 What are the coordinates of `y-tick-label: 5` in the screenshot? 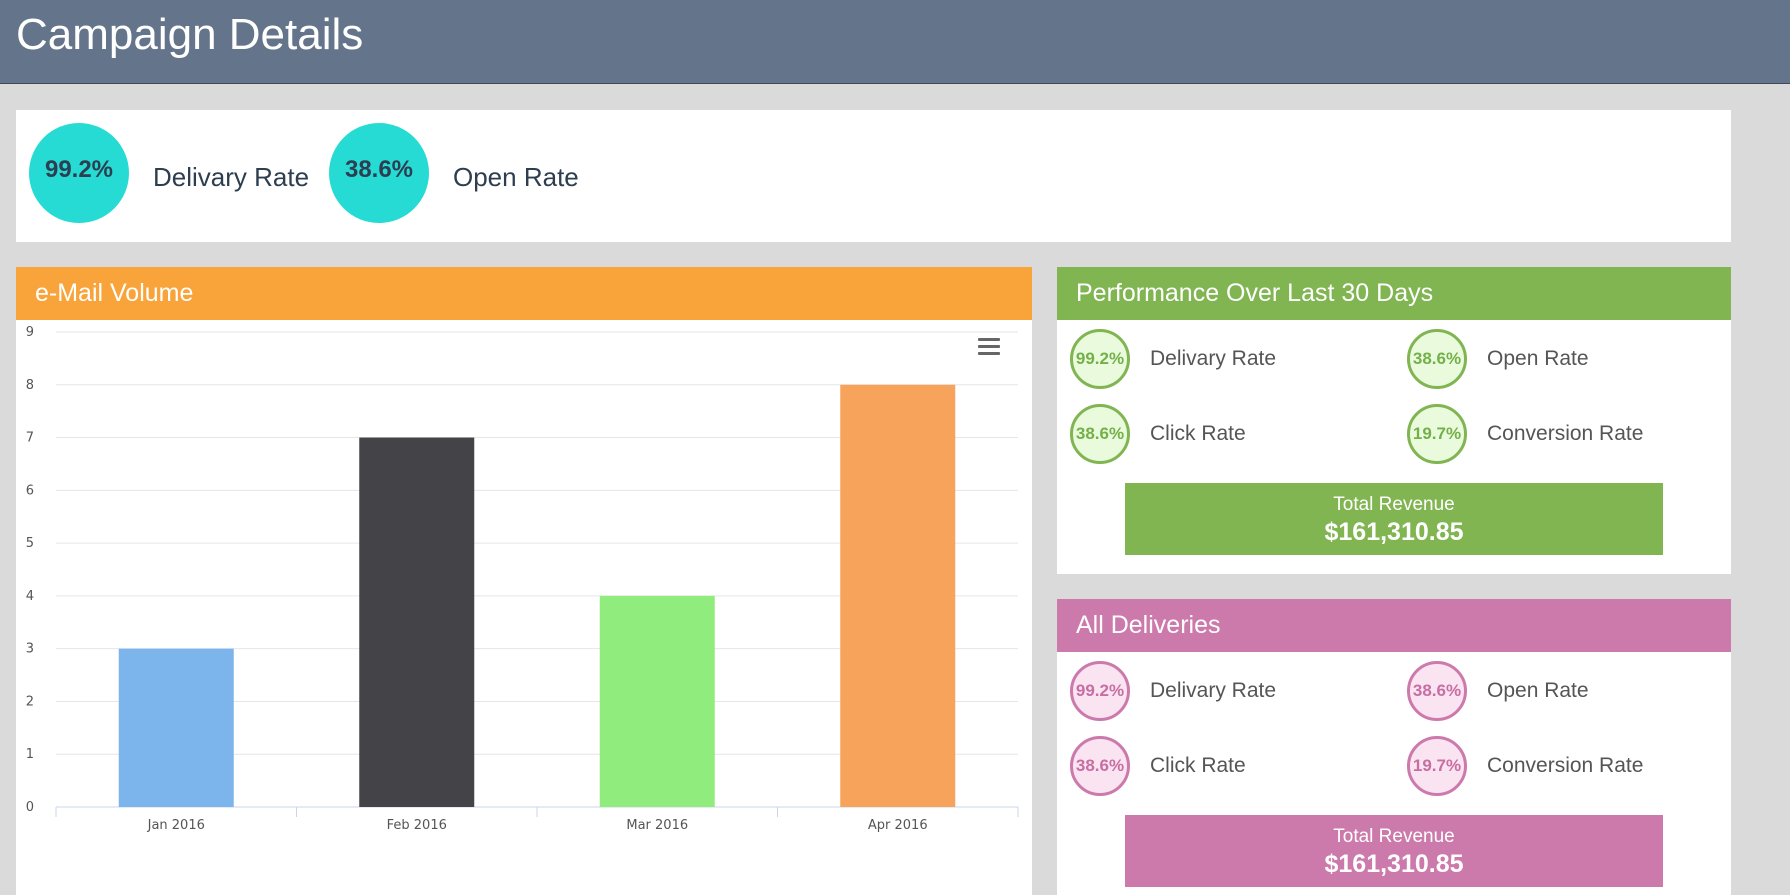 It's located at (30, 543).